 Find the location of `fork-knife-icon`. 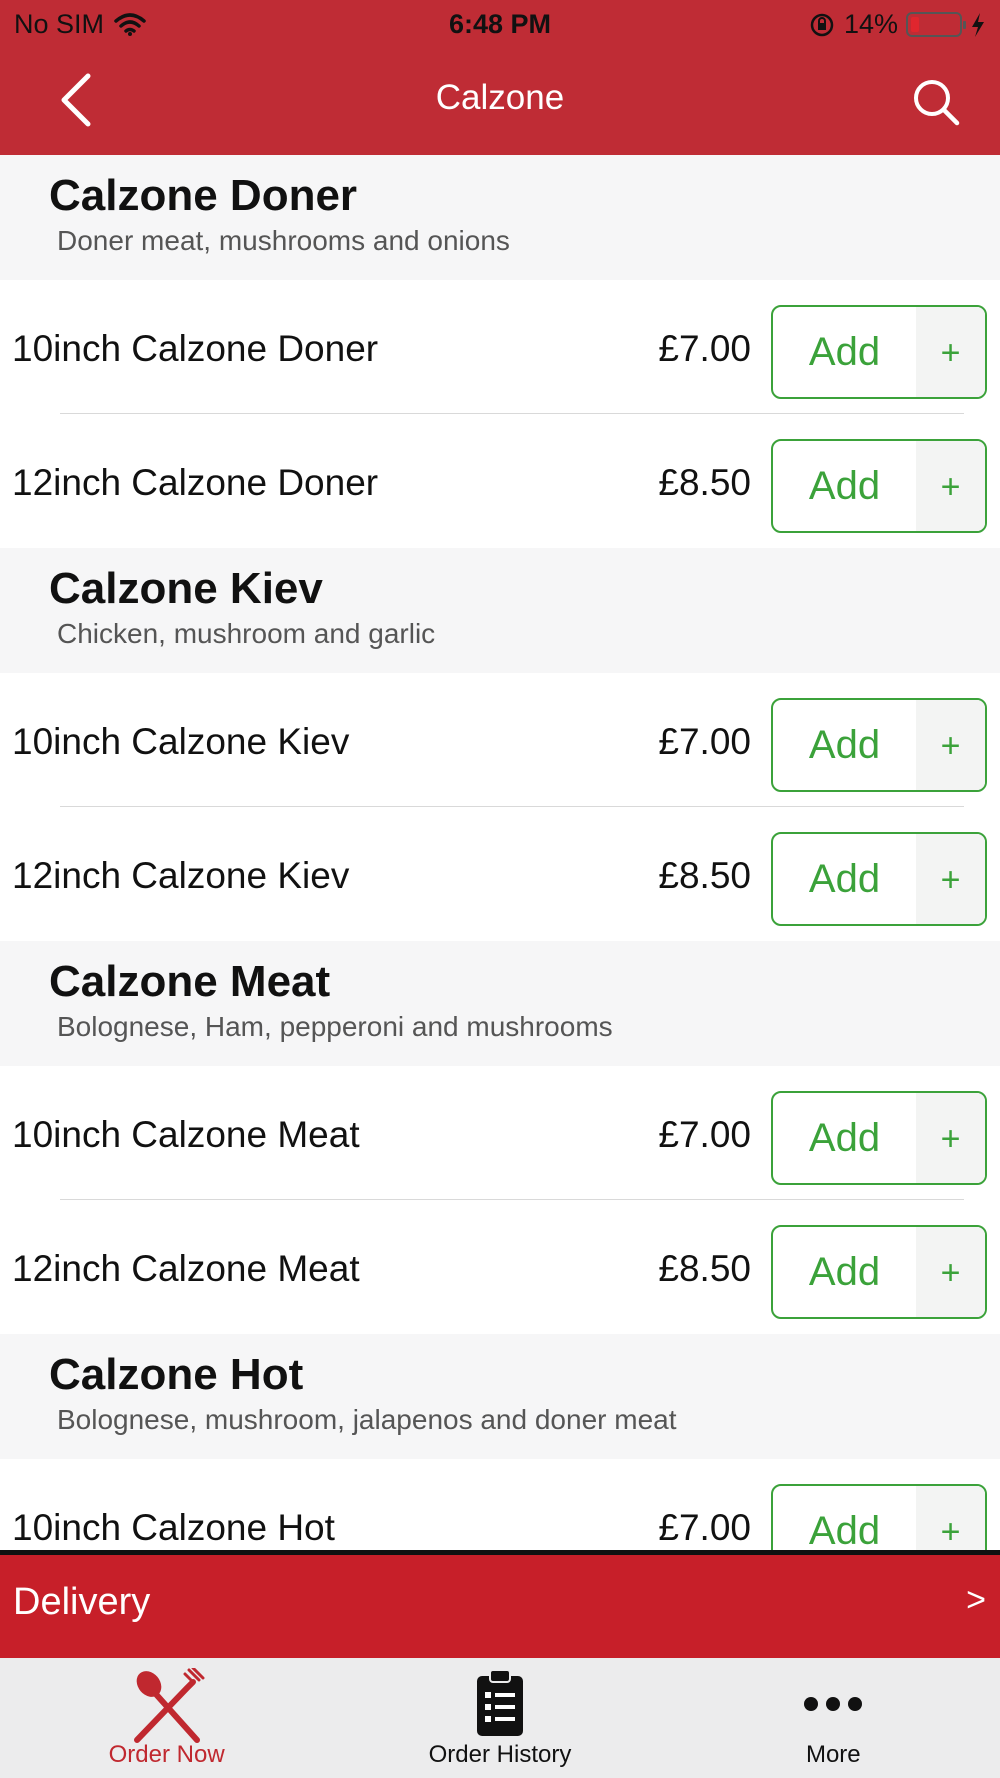

fork-knife-icon is located at coordinates (169, 1705).